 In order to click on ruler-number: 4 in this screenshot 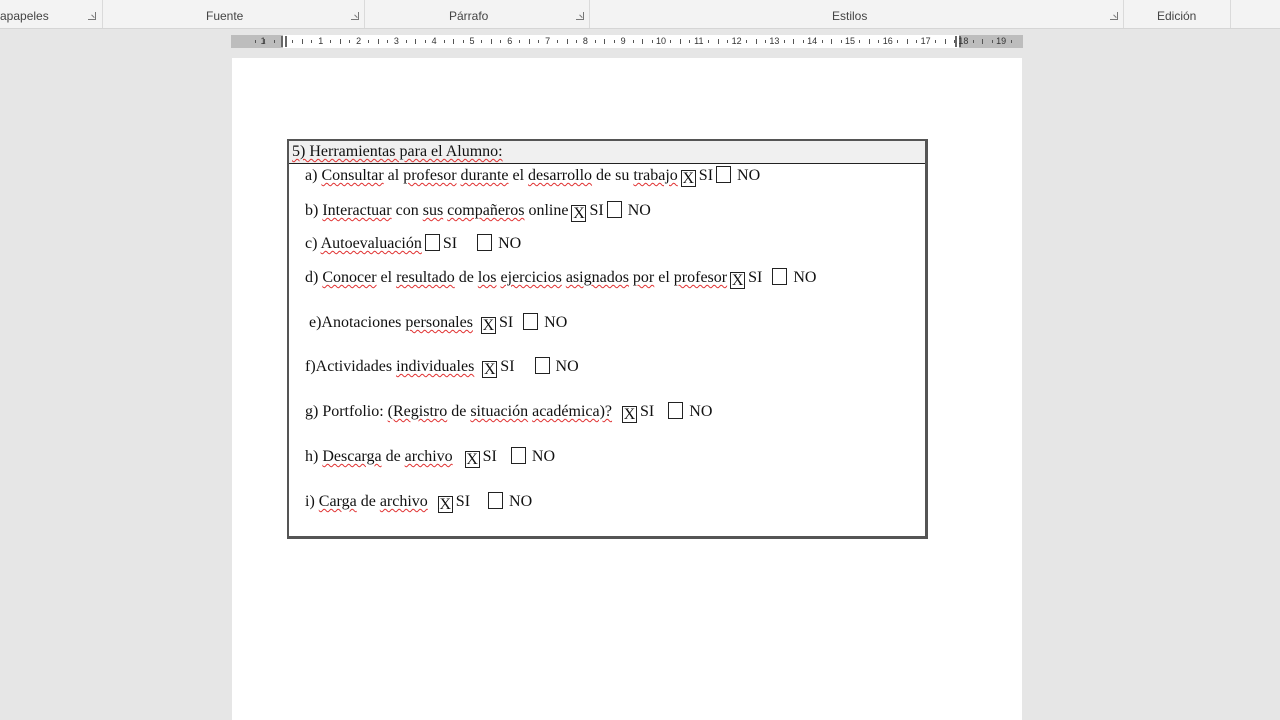, I will do `click(434, 41)`.